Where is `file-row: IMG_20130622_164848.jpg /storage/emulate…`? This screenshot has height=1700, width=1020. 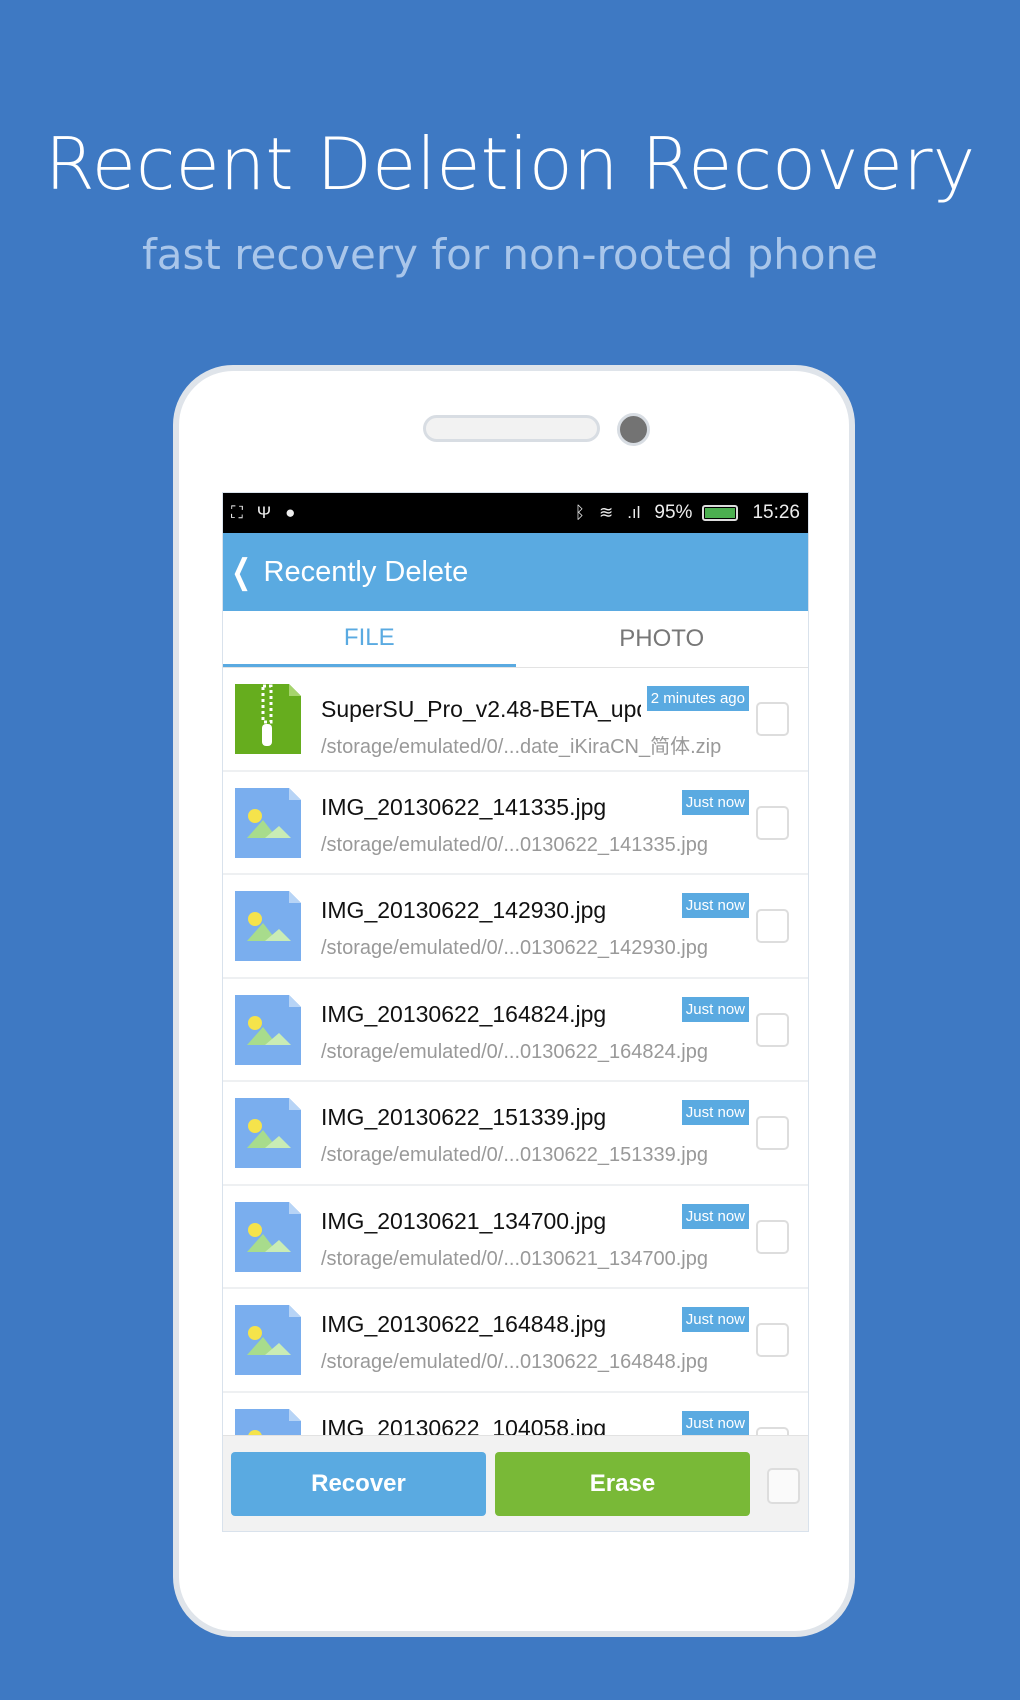
file-row: IMG_20130622_164848.jpg /storage/emulate… is located at coordinates (515, 1341).